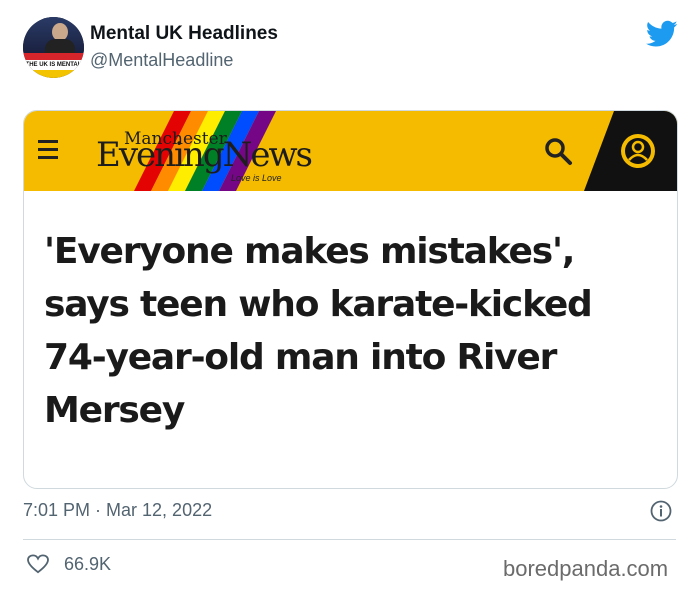 The width and height of the screenshot is (700, 591). I want to click on display-name: Mental UK Headlines, so click(184, 34).